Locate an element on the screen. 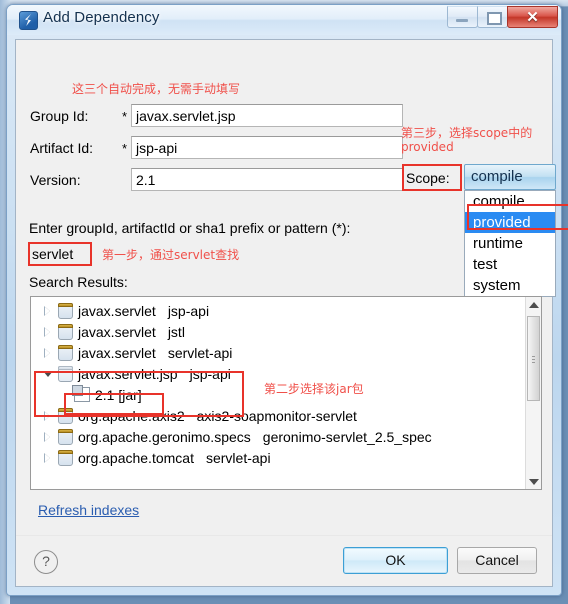 The width and height of the screenshot is (568, 604). table-row: javax.servlet jstl is located at coordinates (286, 332).